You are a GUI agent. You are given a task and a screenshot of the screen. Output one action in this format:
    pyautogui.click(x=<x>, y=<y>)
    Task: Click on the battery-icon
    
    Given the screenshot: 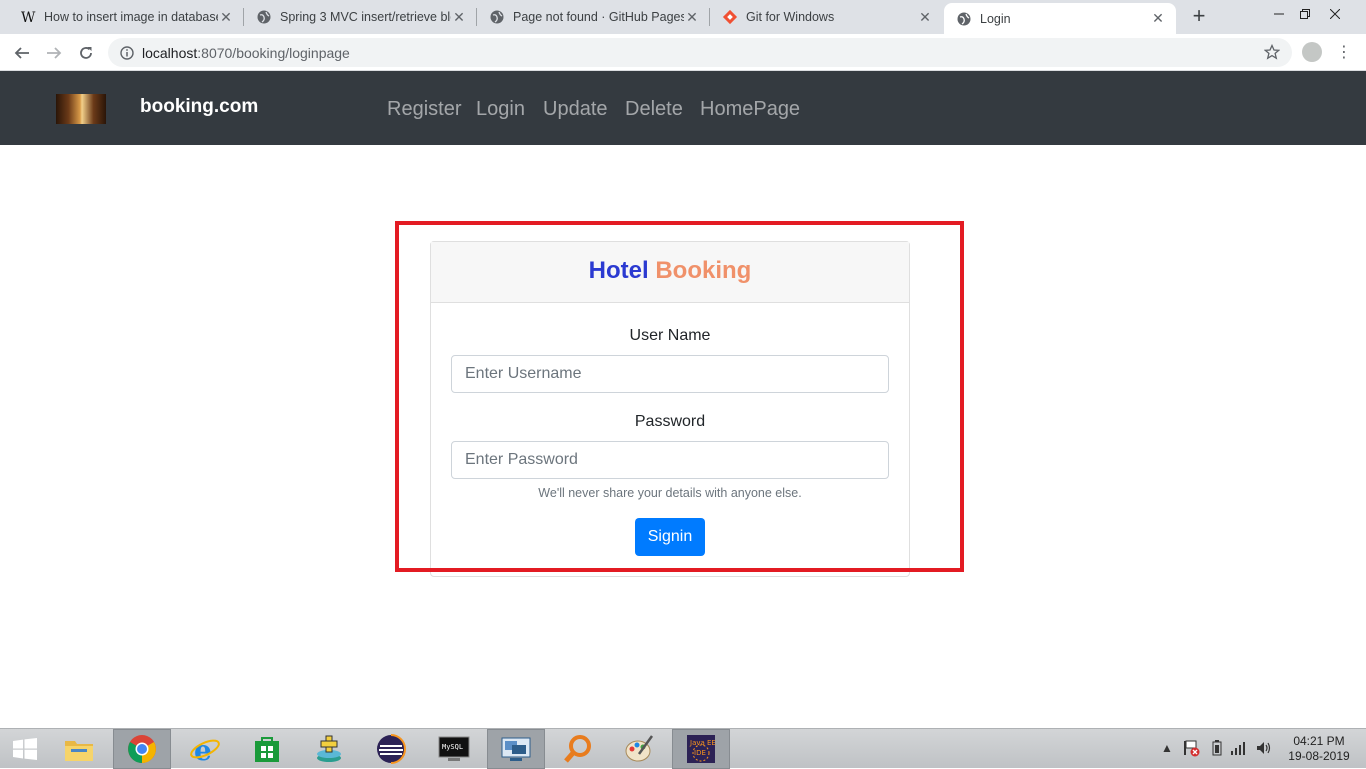 What is the action you would take?
    pyautogui.click(x=1217, y=749)
    